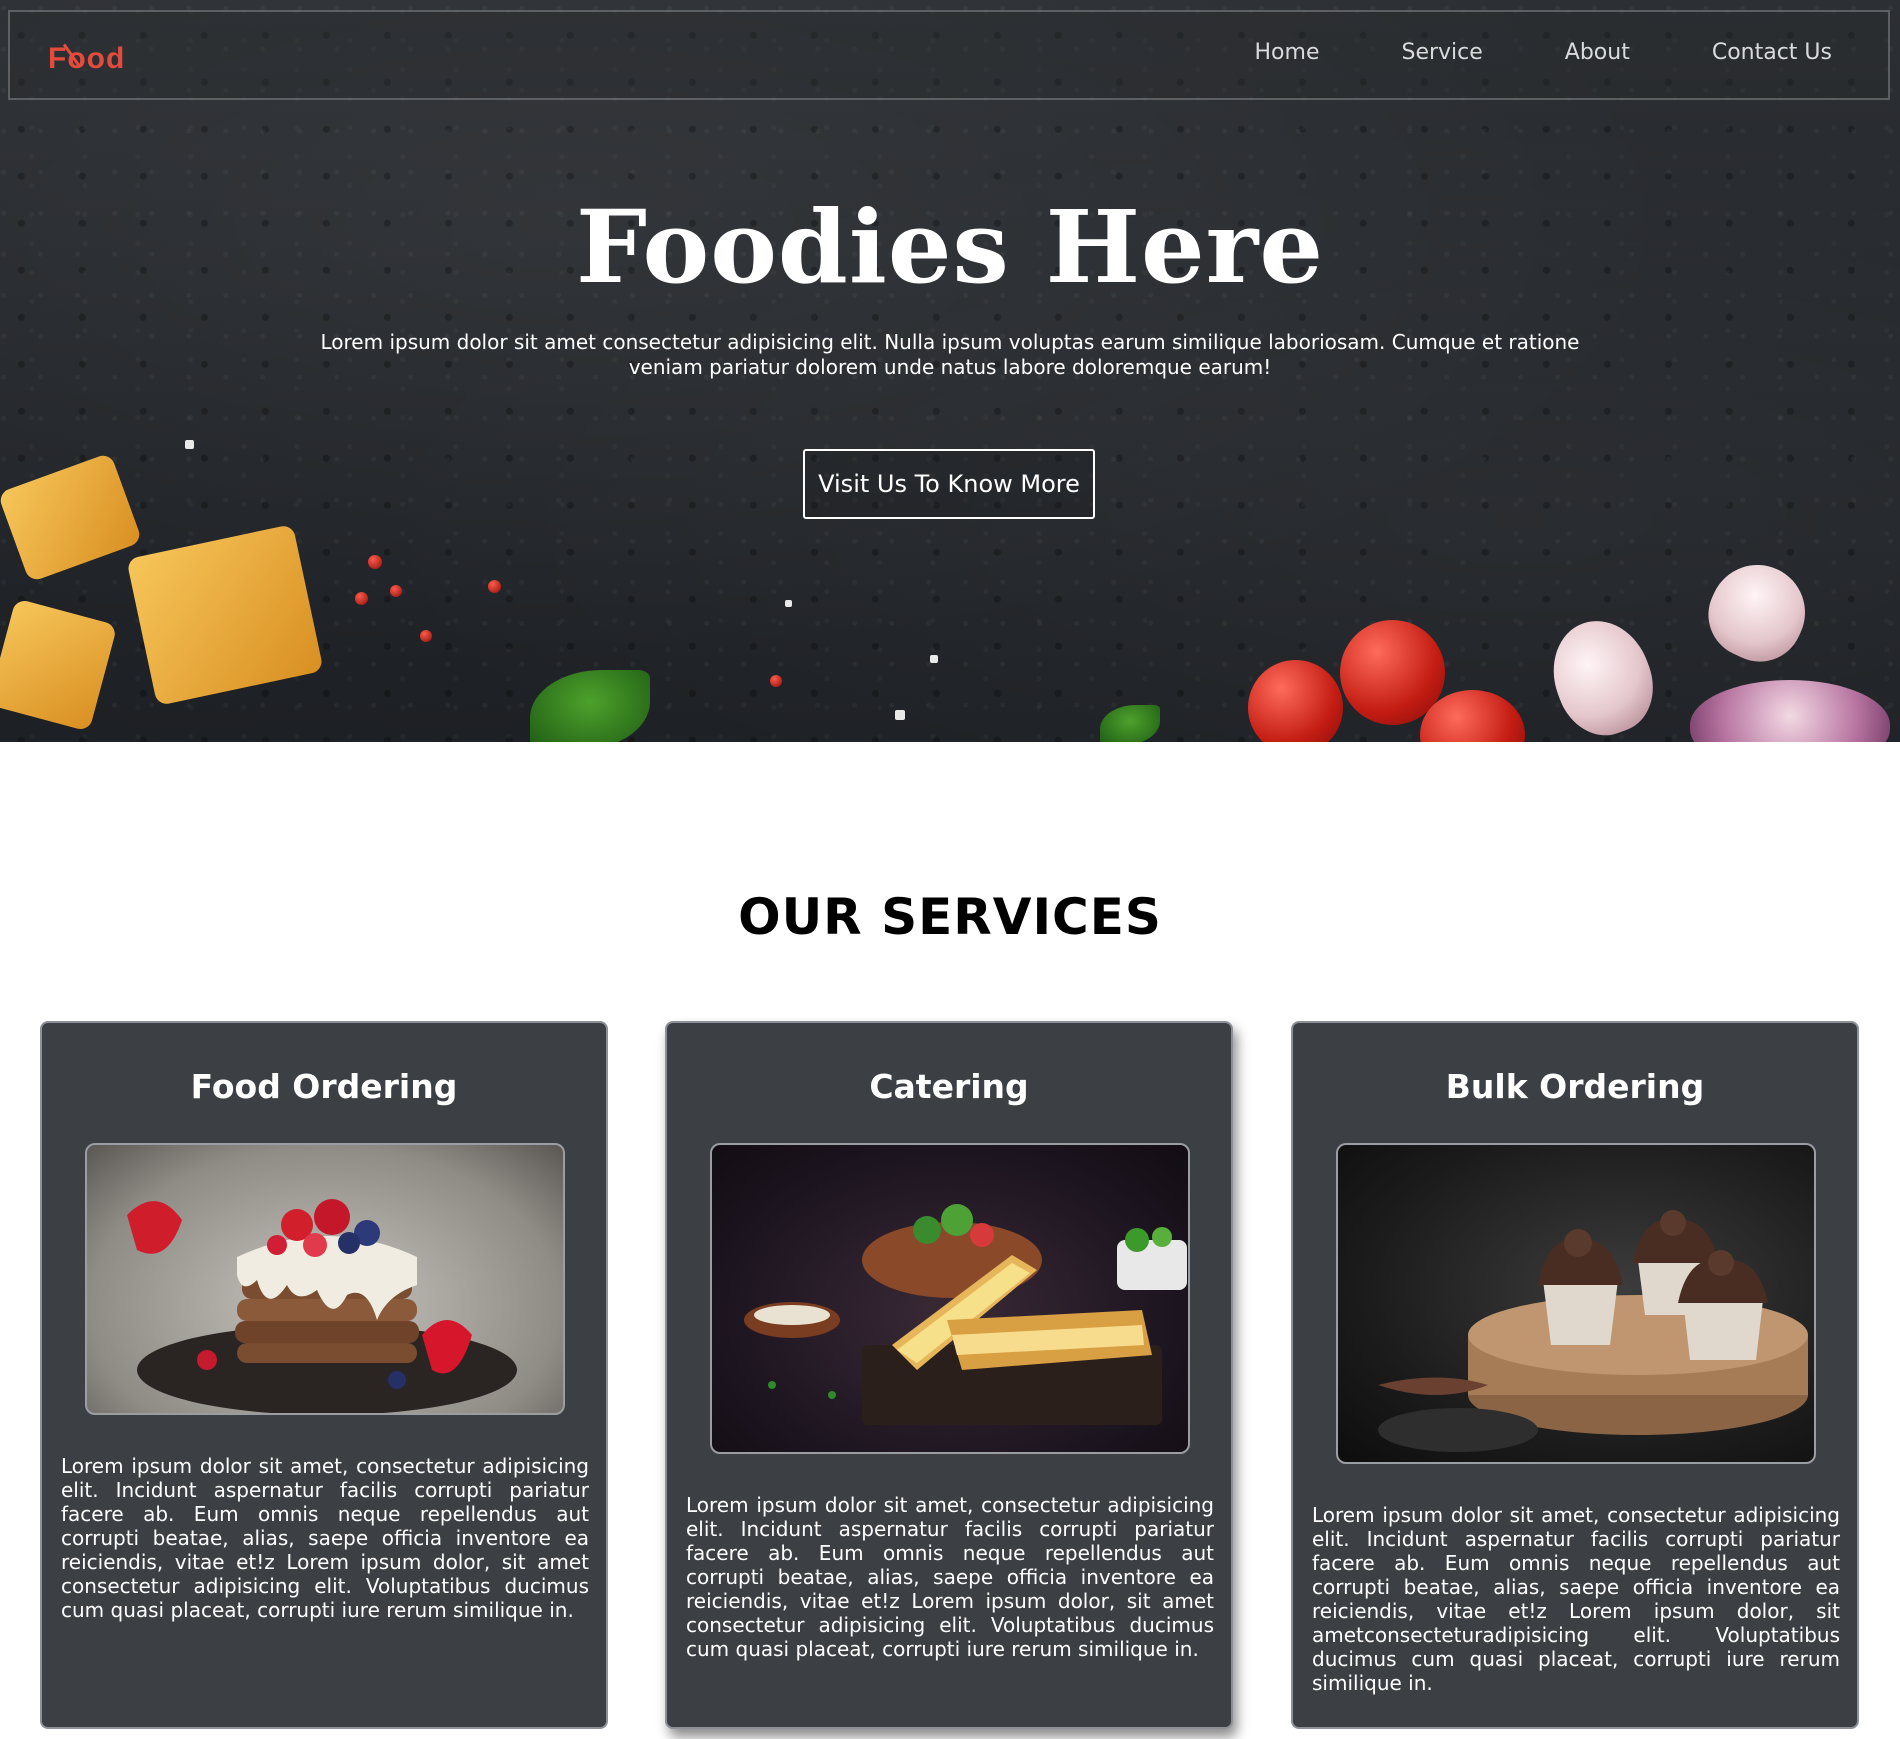  Describe the element at coordinates (1287, 52) in the screenshot. I see `nav-link-home: Home` at that location.